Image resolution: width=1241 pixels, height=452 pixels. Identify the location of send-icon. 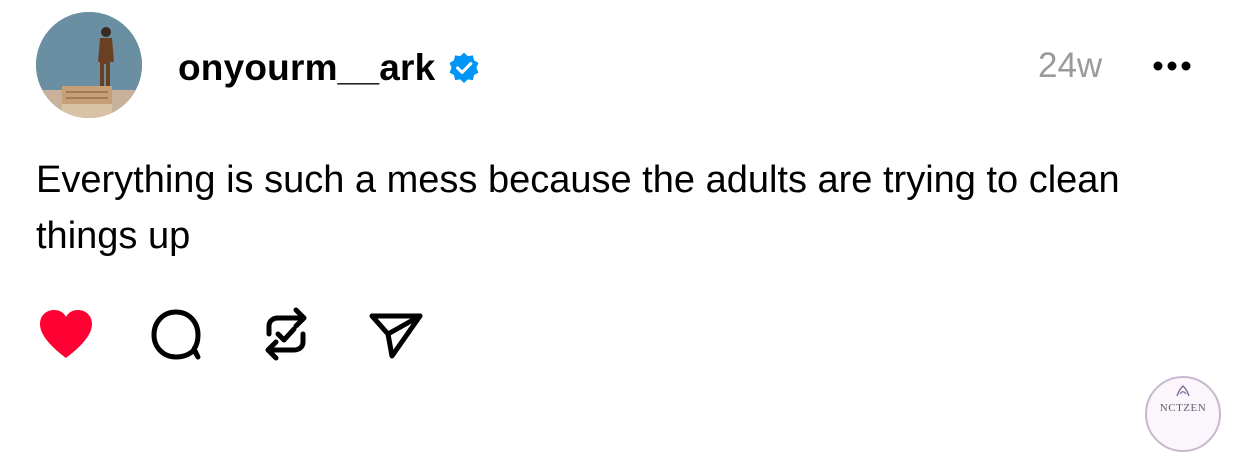
(396, 336).